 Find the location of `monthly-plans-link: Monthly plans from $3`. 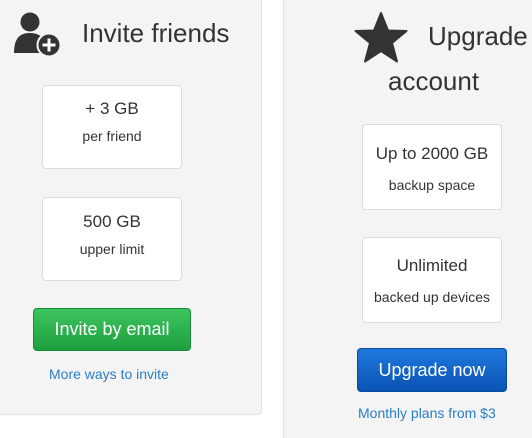

monthly-plans-link: Monthly plans from $3 is located at coordinates (427, 413).